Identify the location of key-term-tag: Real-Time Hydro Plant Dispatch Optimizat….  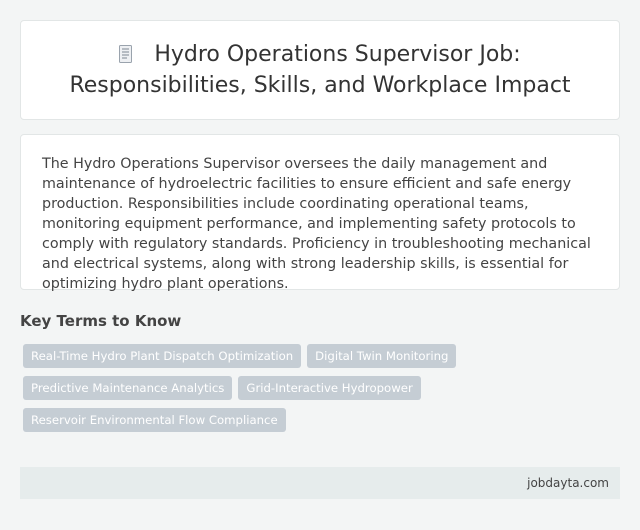
(162, 356).